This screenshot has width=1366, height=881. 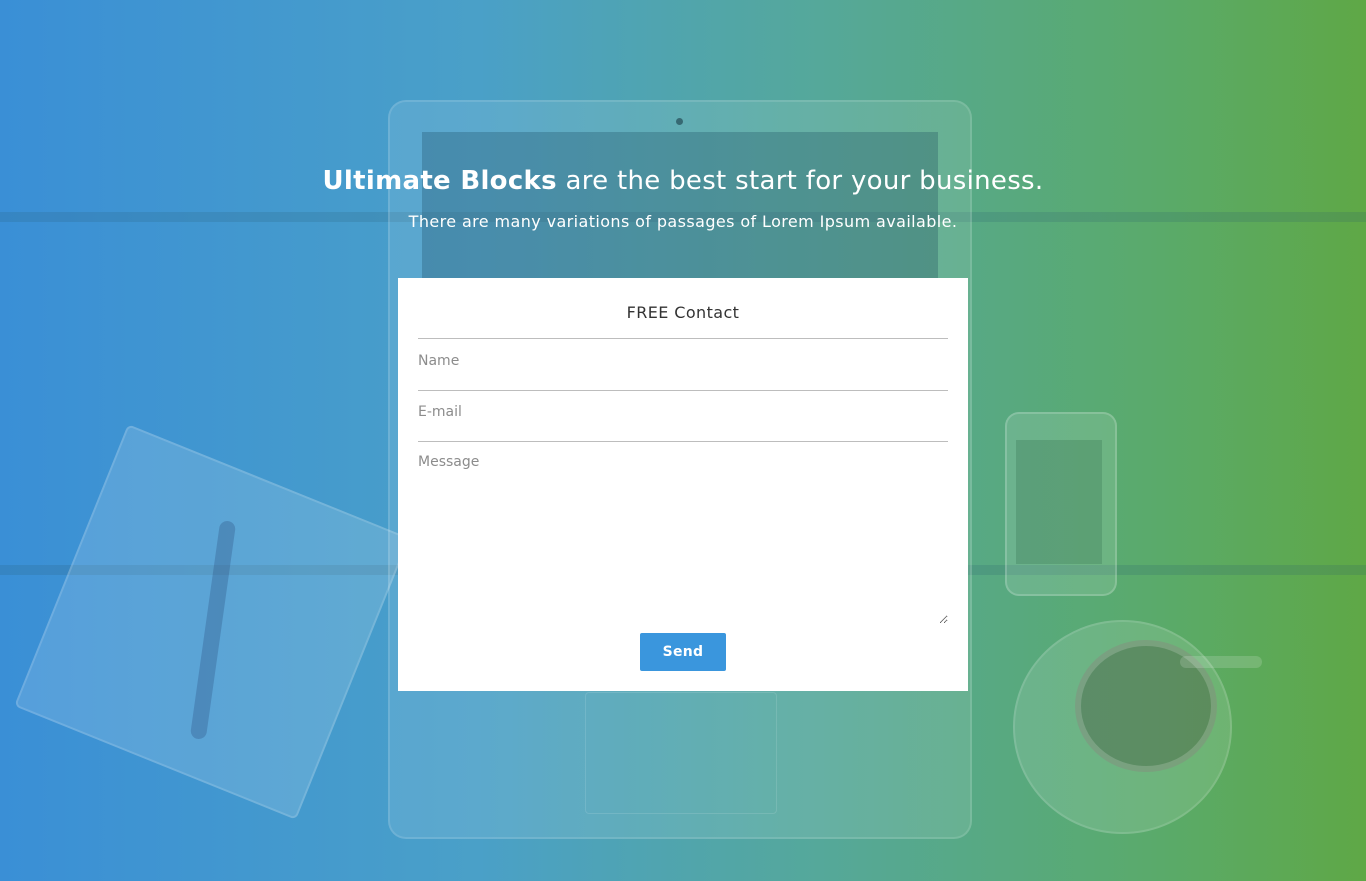 I want to click on send-button: Send, so click(x=683, y=652).